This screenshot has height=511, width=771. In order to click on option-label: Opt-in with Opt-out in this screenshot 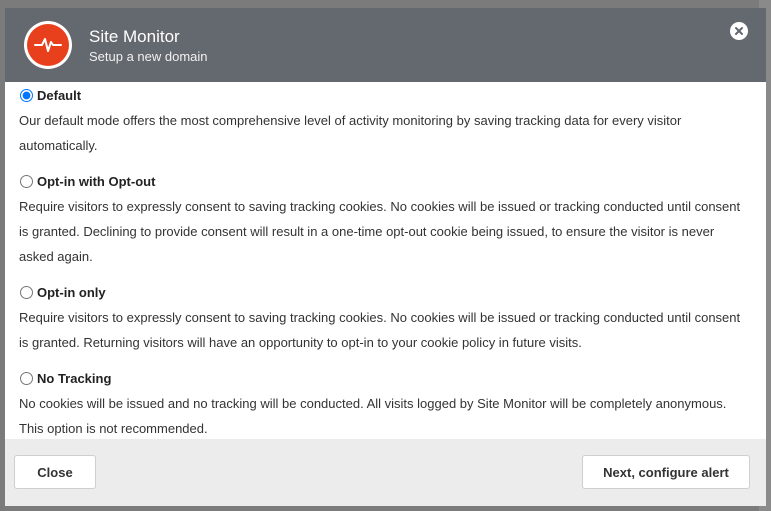, I will do `click(96, 181)`.